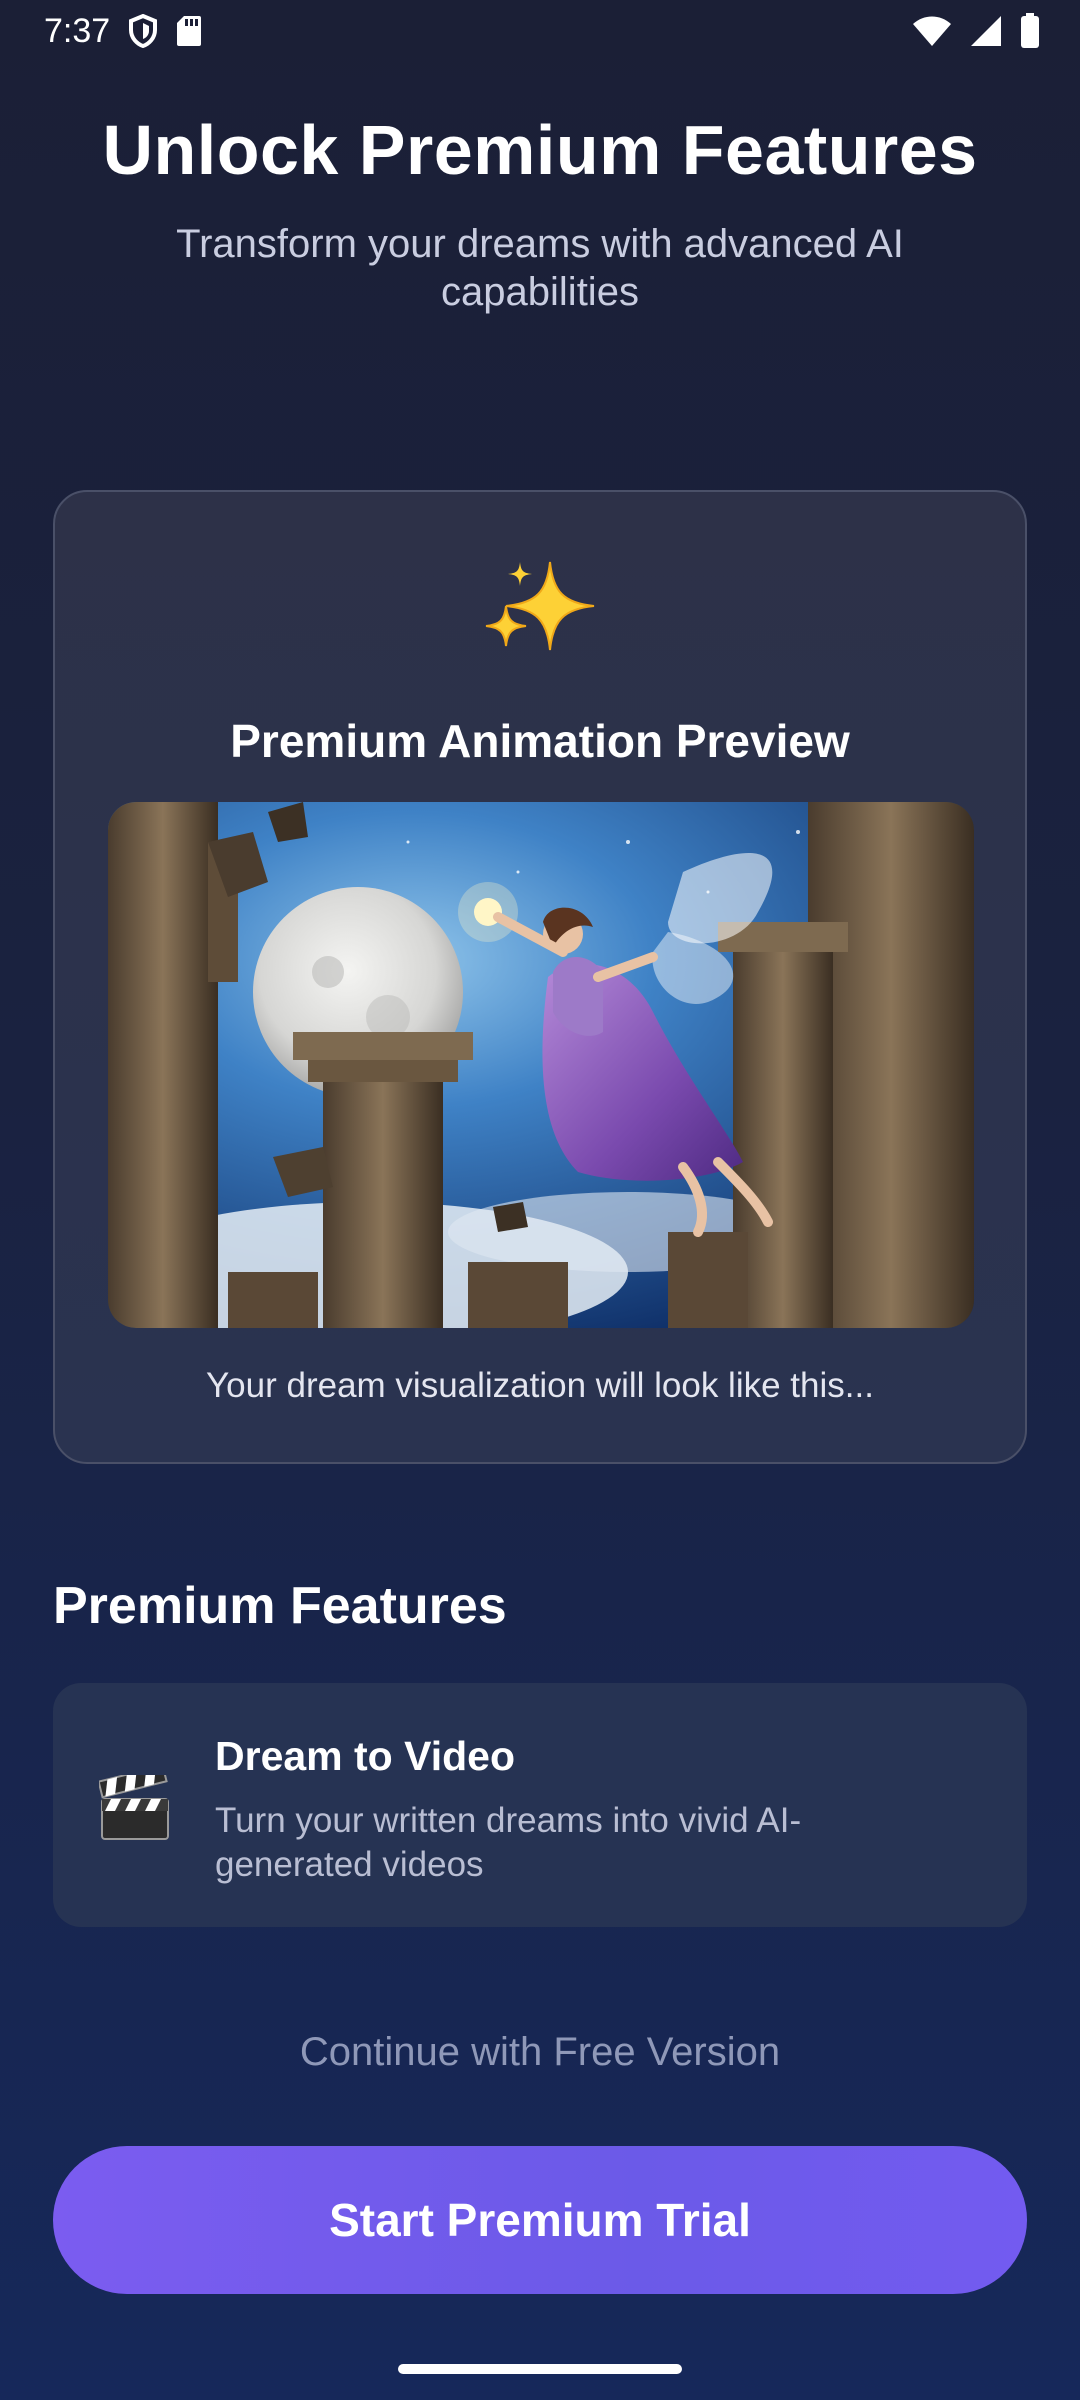 The image size is (1080, 2400). What do you see at coordinates (540, 741) in the screenshot?
I see `preview-title: Premium Animation Preview` at bounding box center [540, 741].